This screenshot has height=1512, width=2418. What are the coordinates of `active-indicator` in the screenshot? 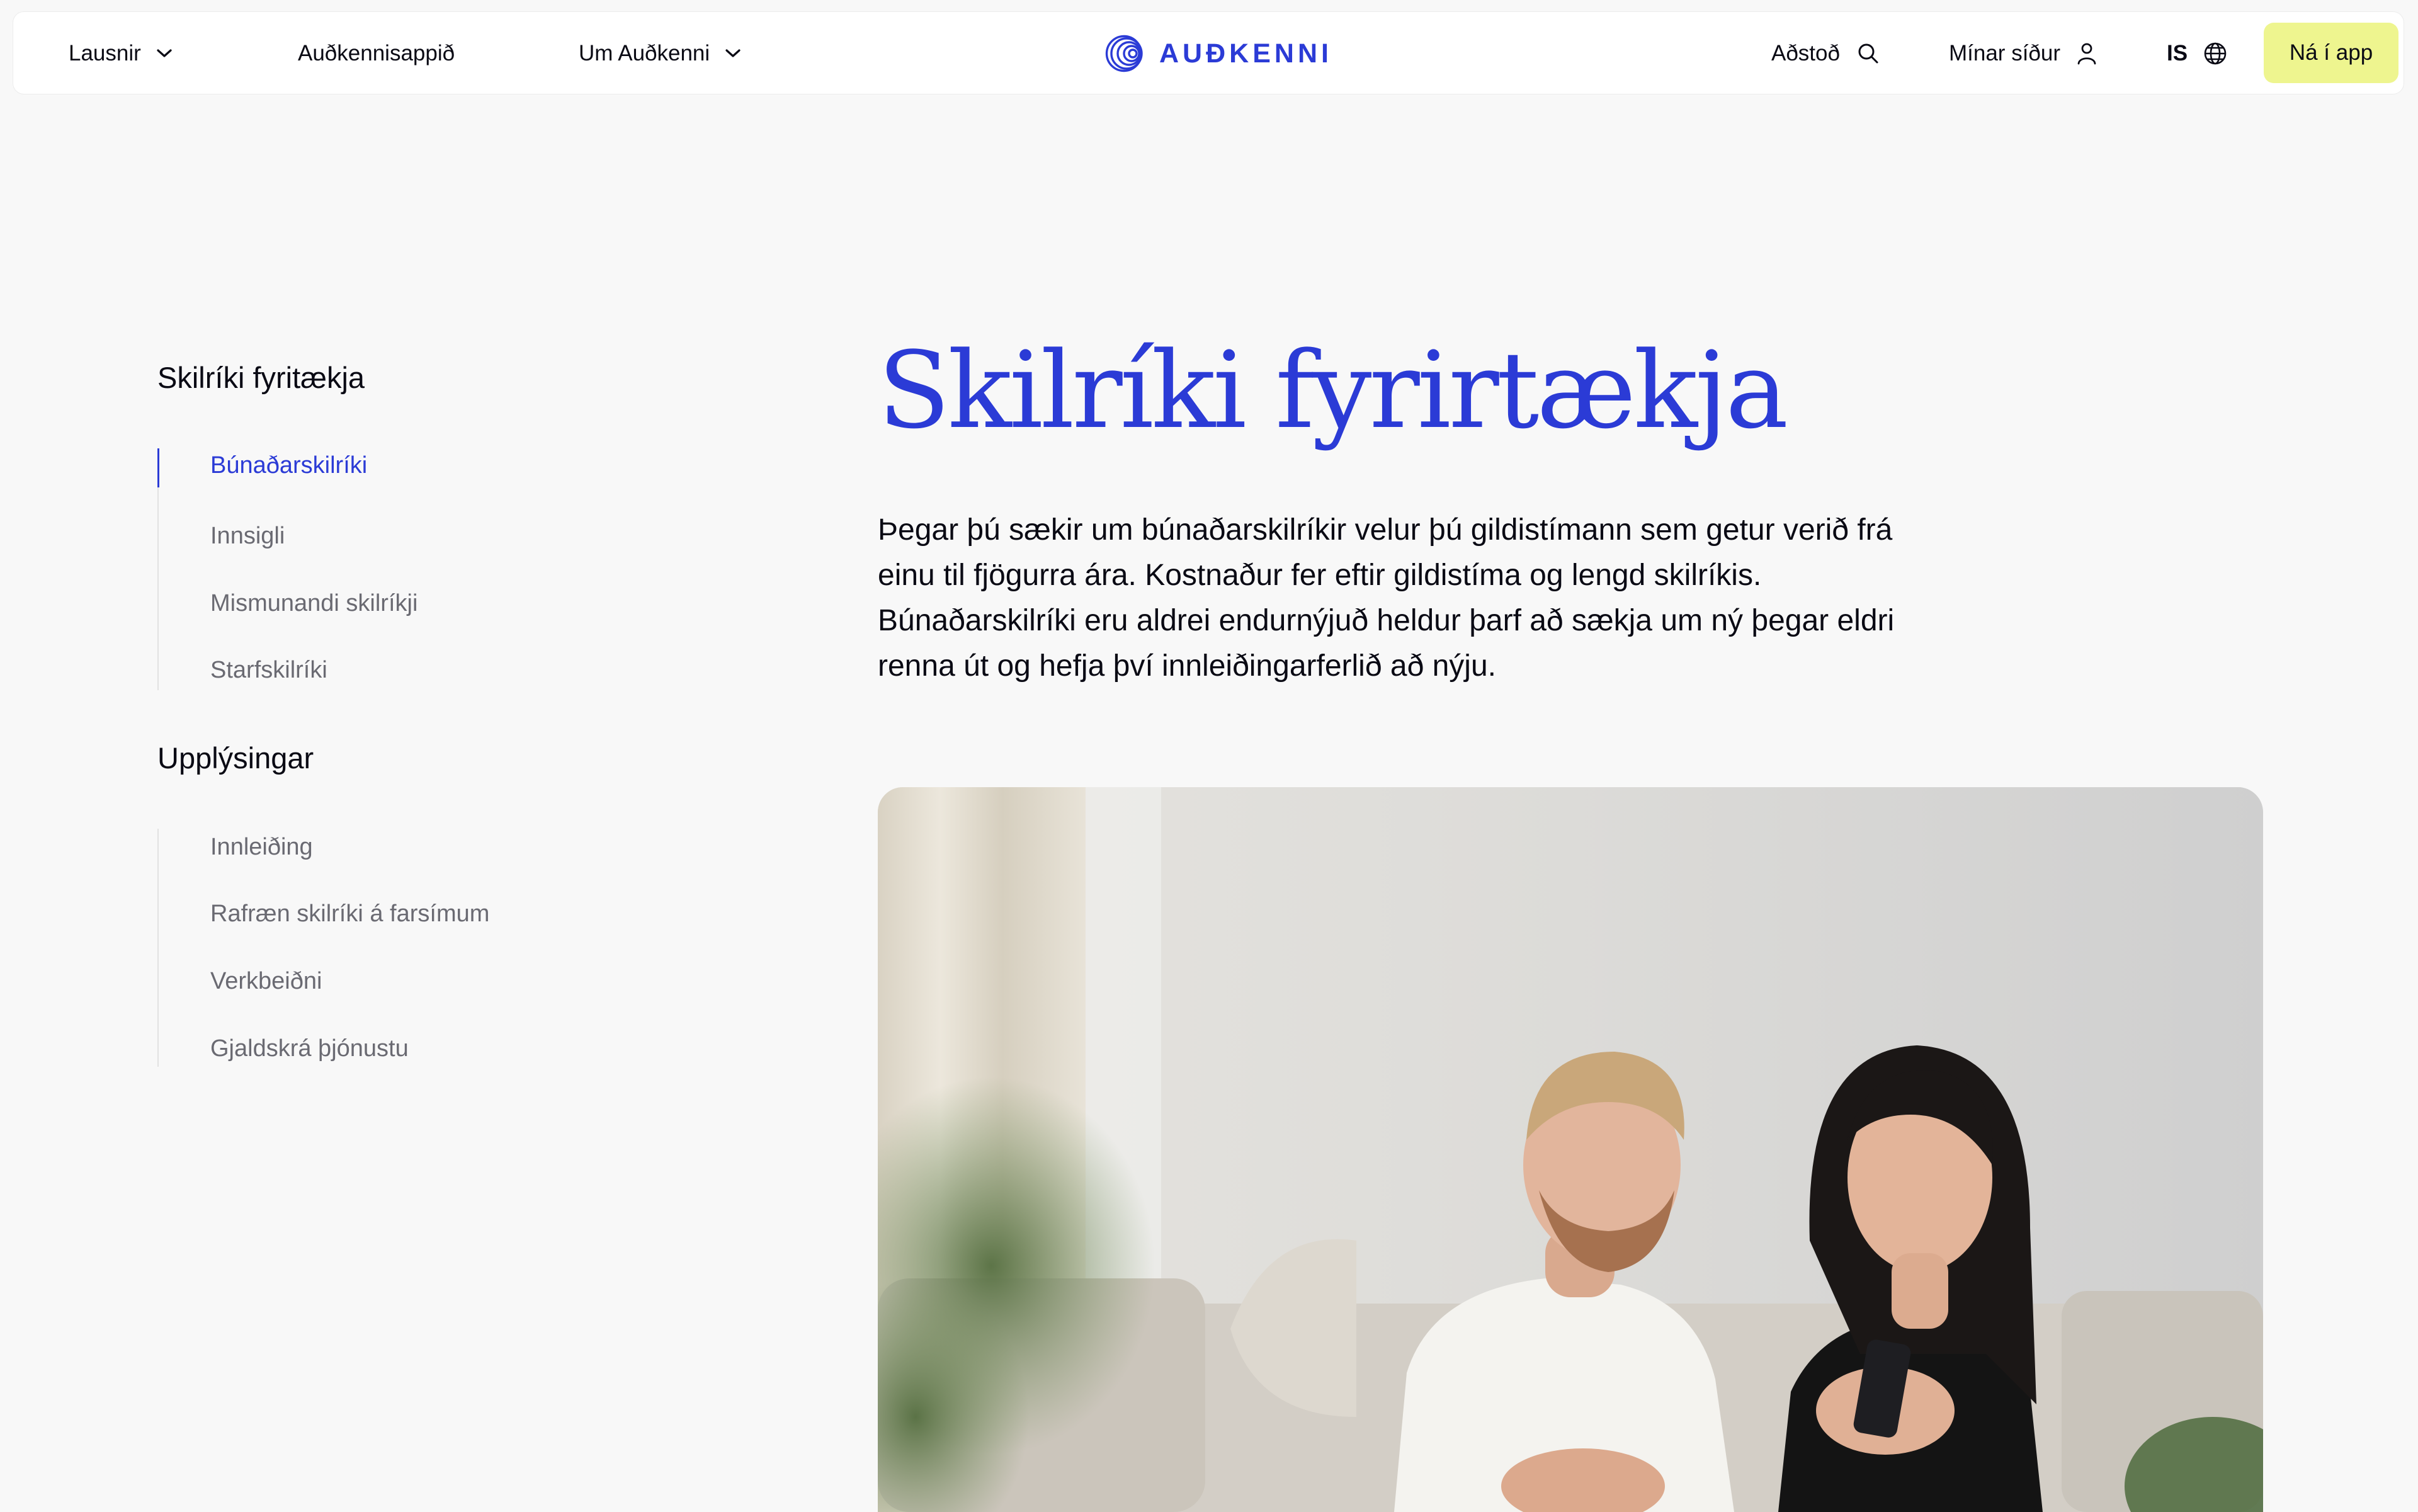 It's located at (158, 468).